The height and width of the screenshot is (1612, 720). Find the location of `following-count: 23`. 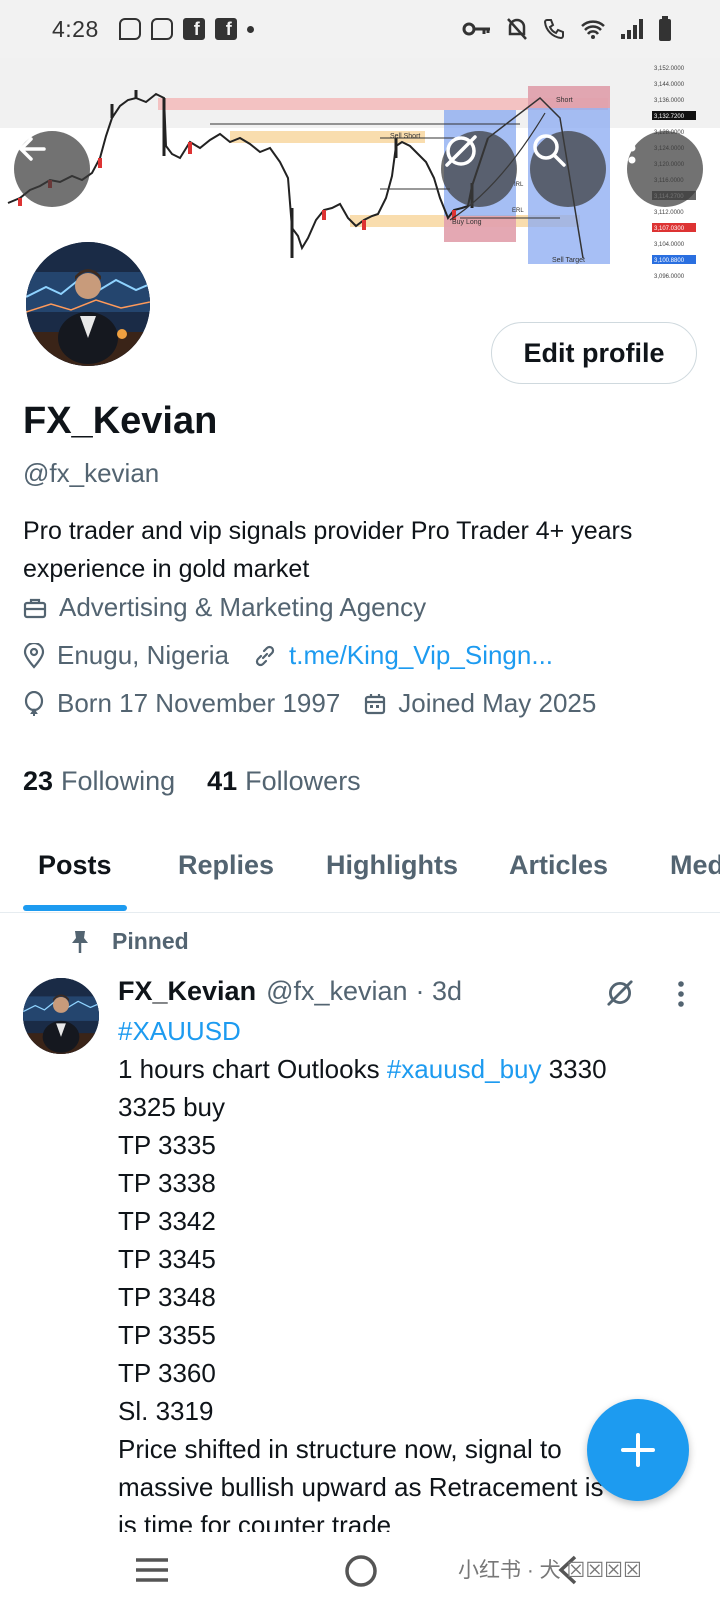

following-count: 23 is located at coordinates (38, 781).